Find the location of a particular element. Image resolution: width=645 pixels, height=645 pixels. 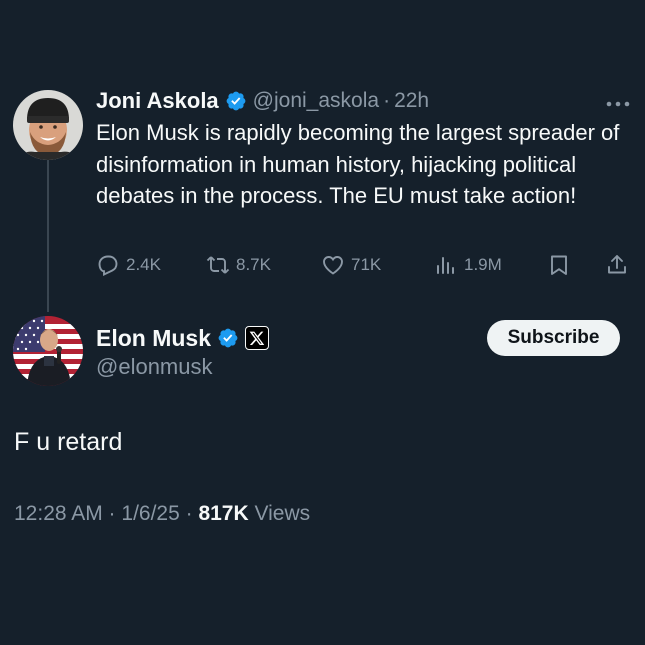

tweet-action-bar: 2.4K 8.7K 71K 1.9M is located at coordinates (366, 265).